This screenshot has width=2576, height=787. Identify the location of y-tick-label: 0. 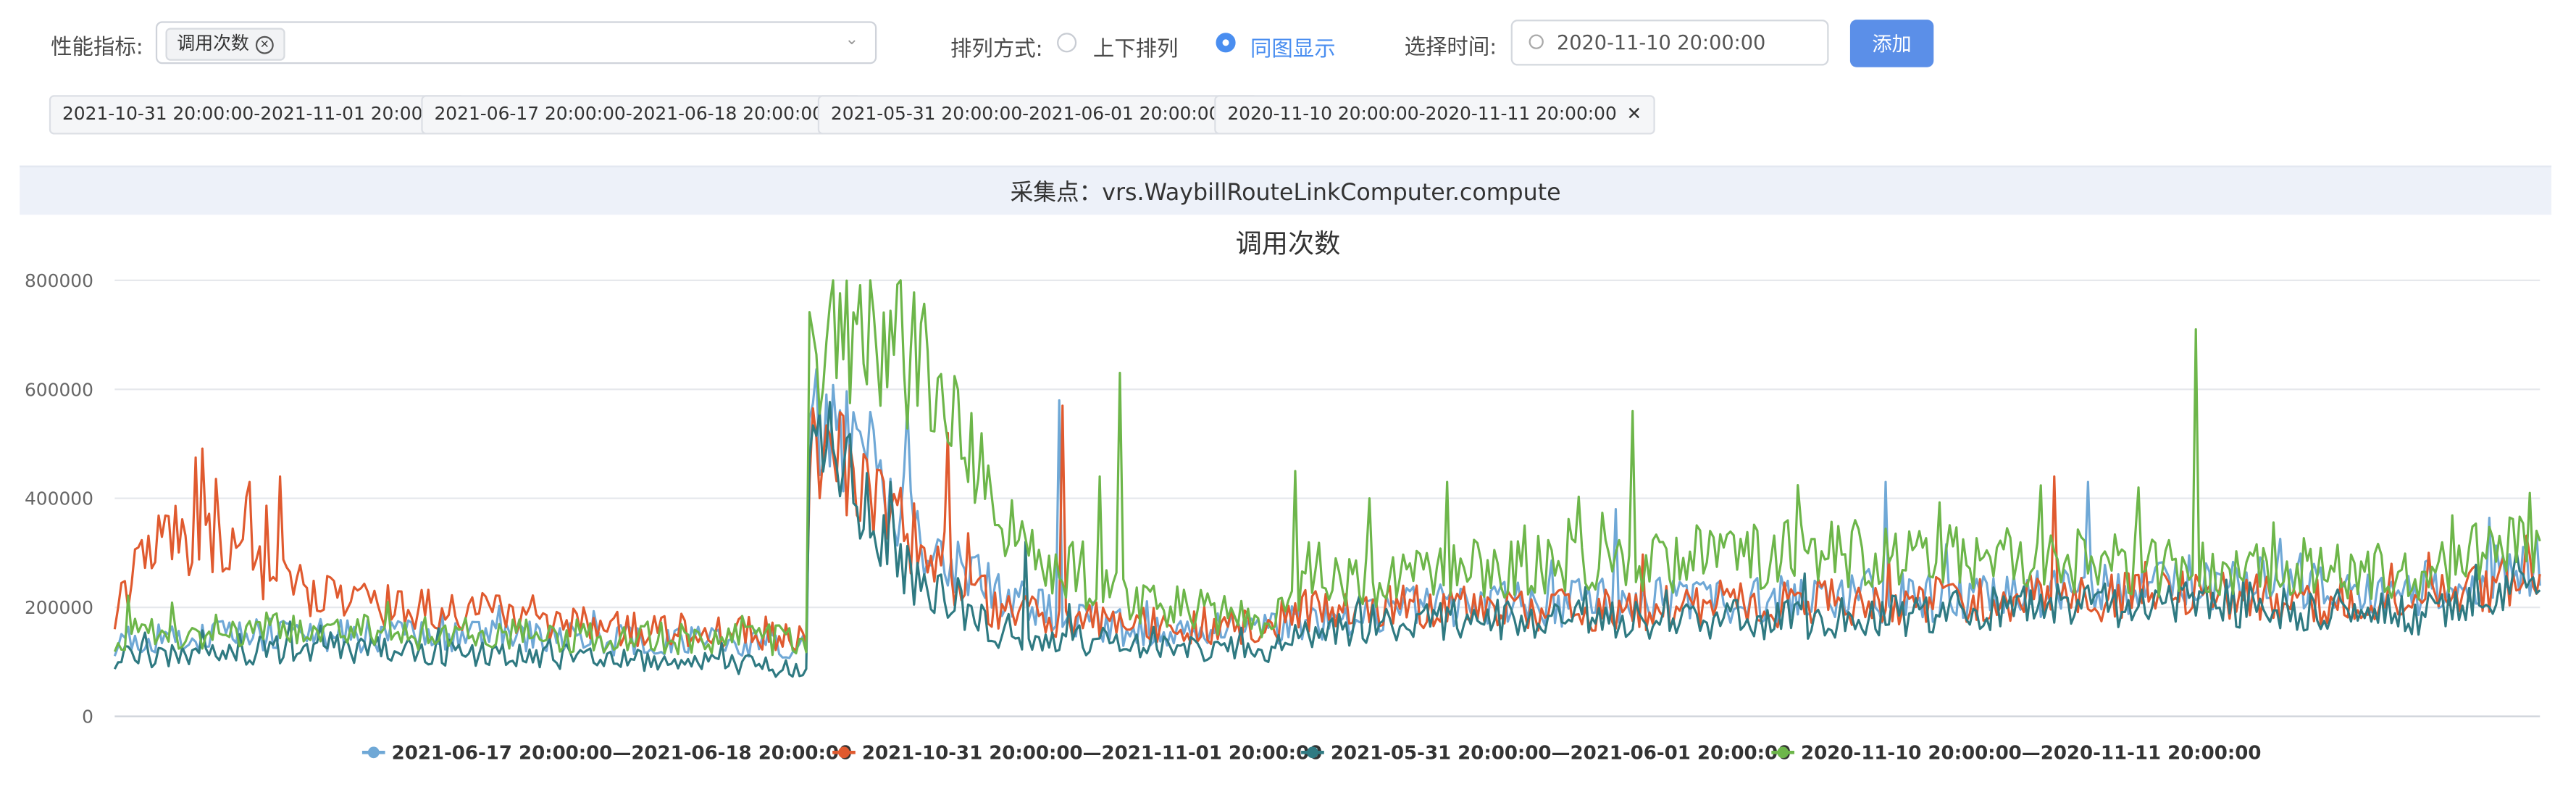
(87, 717).